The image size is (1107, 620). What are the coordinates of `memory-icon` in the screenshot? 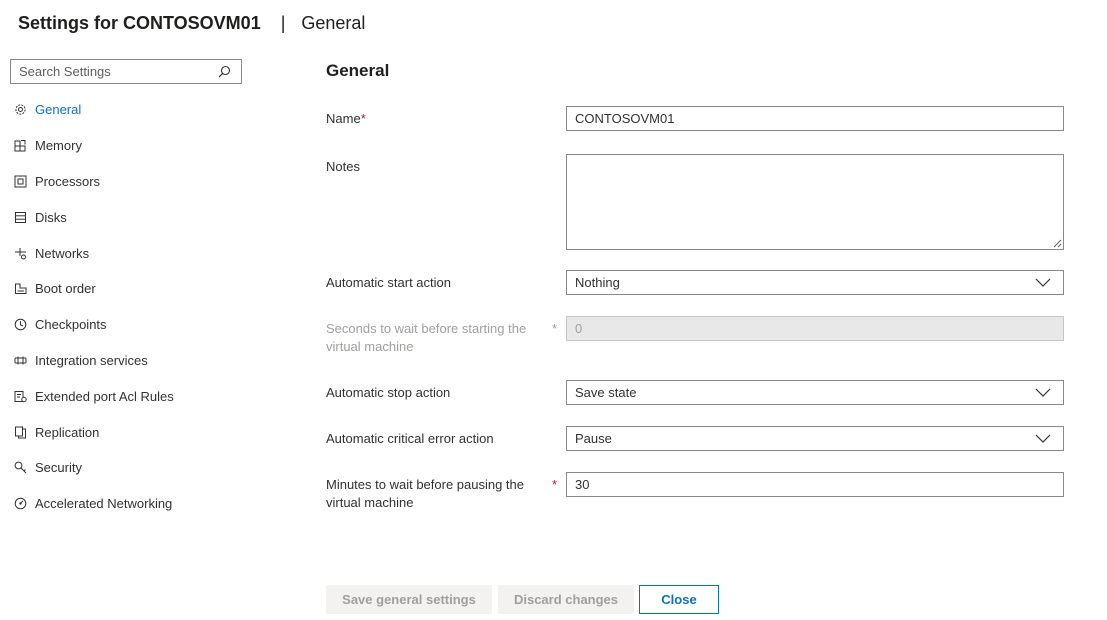 It's located at (20, 146).